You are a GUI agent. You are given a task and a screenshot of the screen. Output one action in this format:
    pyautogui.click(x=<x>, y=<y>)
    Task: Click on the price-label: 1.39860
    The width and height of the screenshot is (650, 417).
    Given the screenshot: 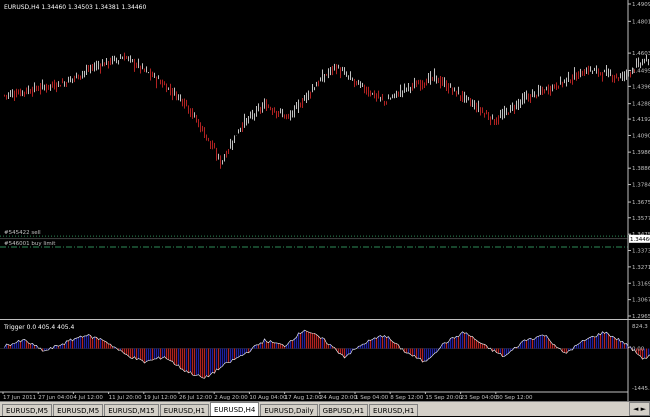 What is the action you would take?
    pyautogui.click(x=641, y=153)
    